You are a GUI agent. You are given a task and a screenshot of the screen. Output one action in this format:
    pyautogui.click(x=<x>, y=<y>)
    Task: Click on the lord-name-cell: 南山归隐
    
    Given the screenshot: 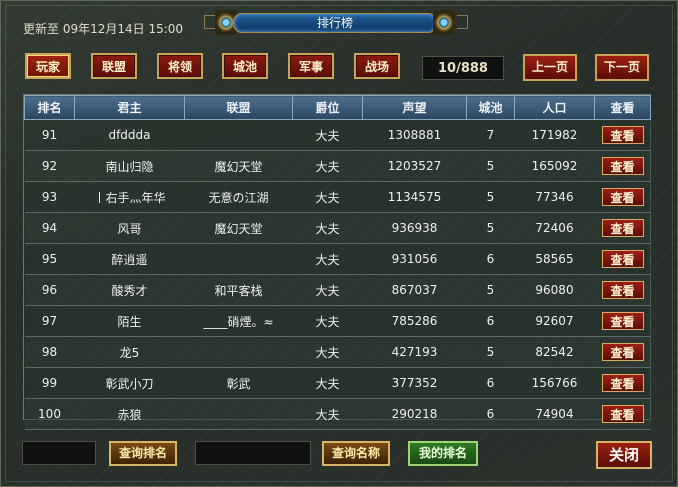 What is the action you would take?
    pyautogui.click(x=129, y=166)
    